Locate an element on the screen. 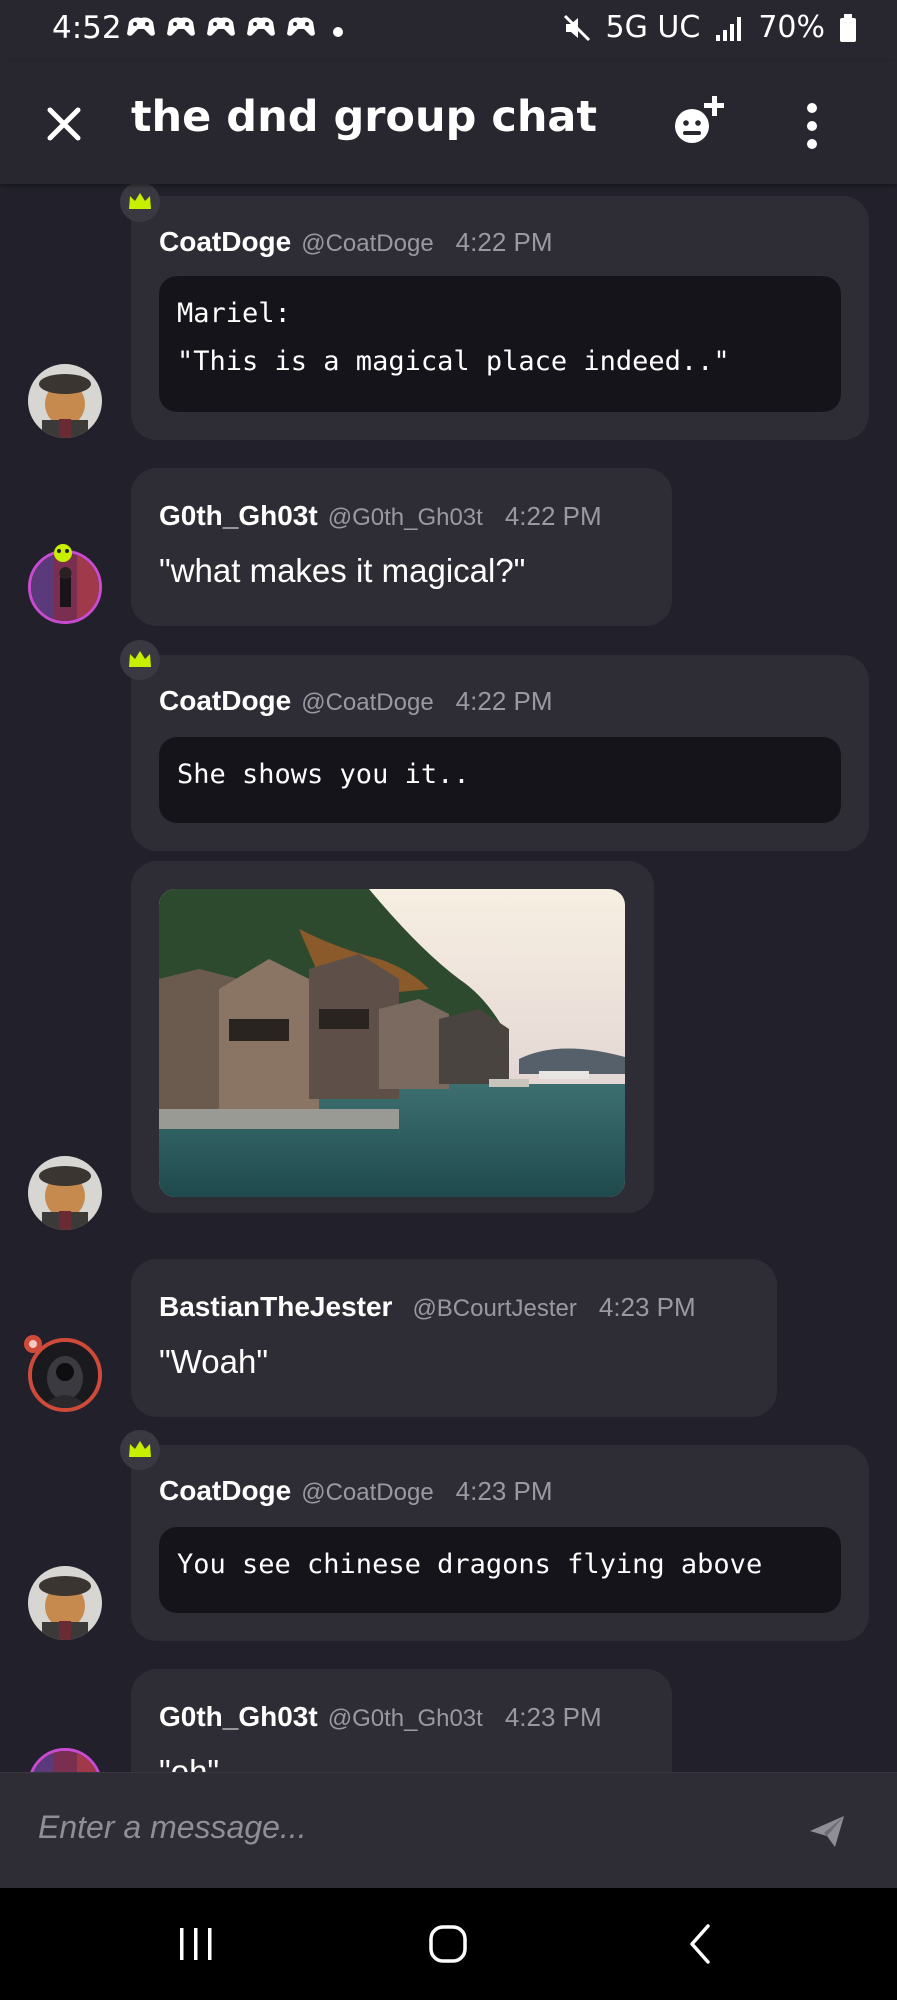 This screenshot has width=897, height=2000. message-text: "Woah" is located at coordinates (214, 1361).